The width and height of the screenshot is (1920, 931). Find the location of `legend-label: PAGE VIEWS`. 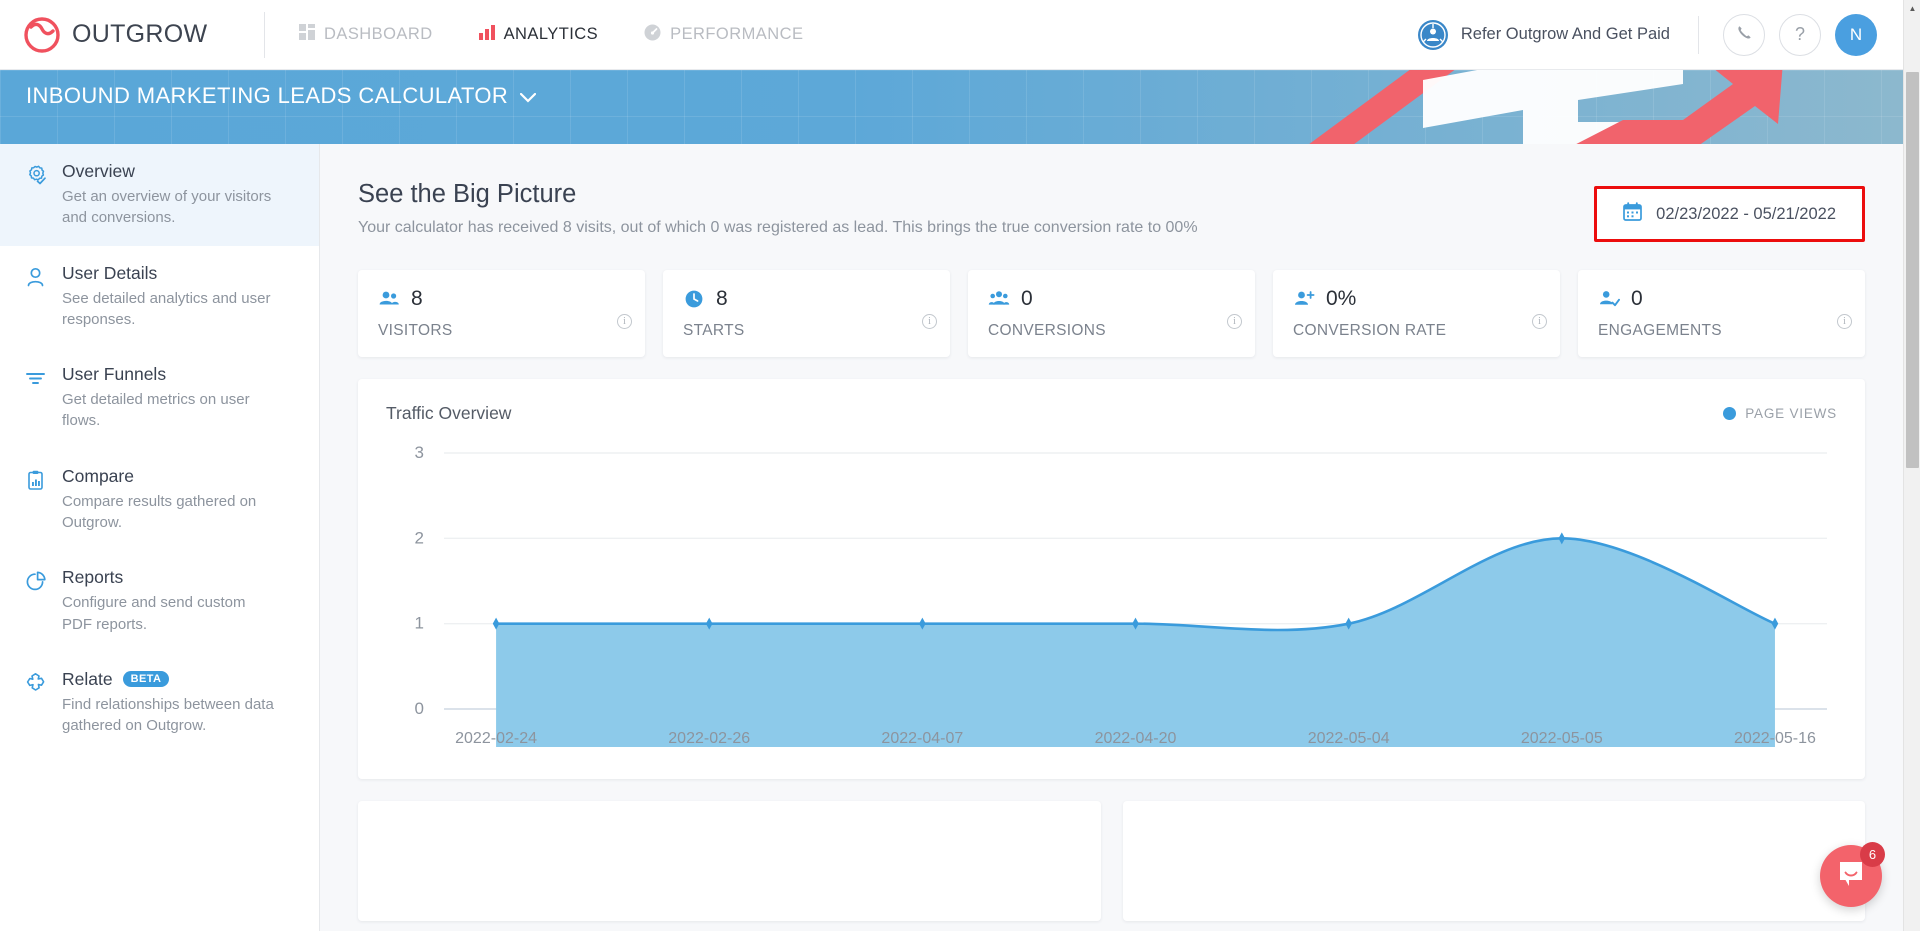

legend-label: PAGE VIEWS is located at coordinates (1791, 413).